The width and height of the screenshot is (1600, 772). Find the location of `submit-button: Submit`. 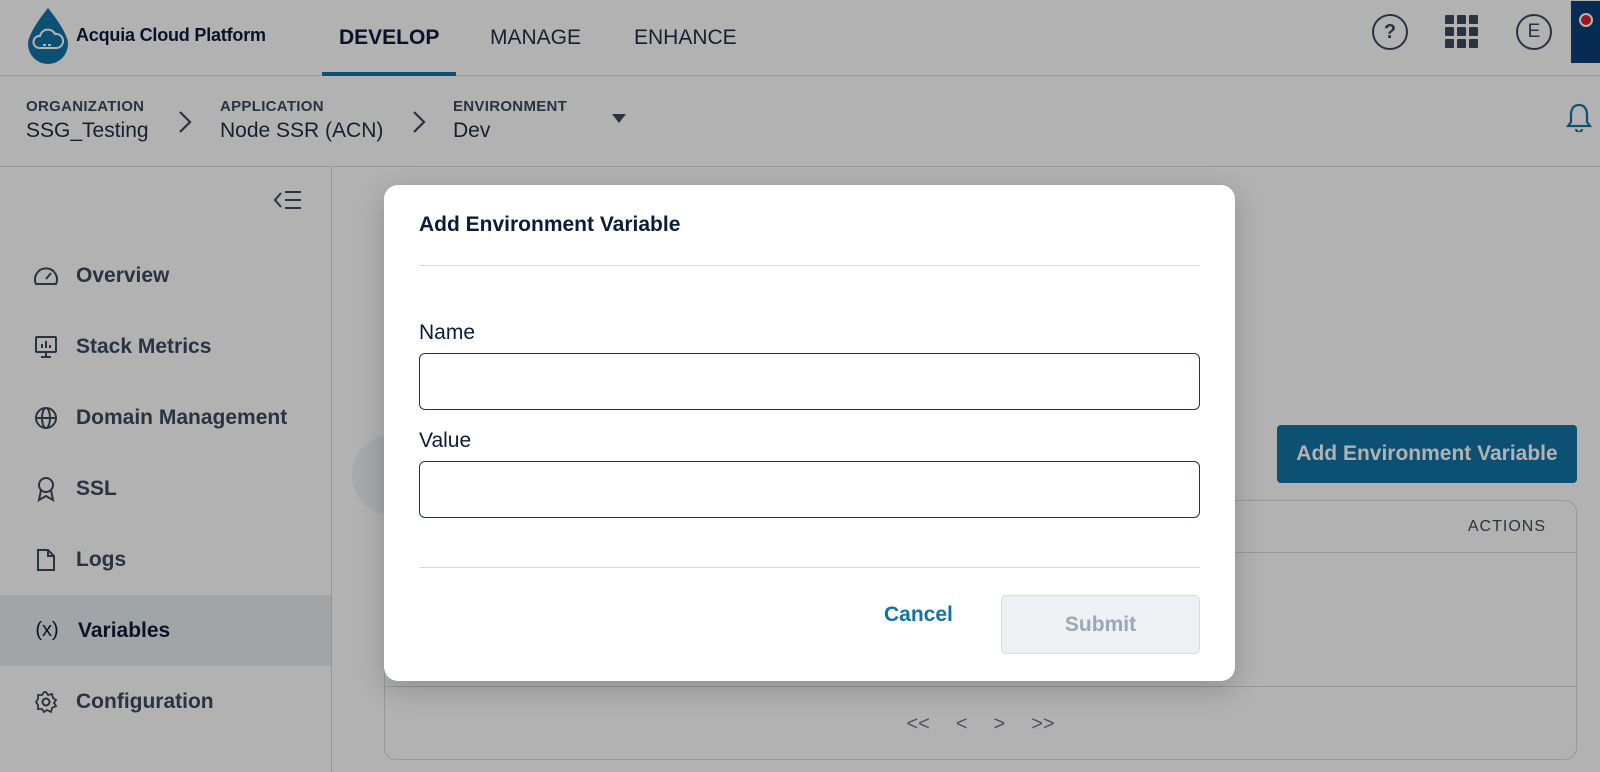

submit-button: Submit is located at coordinates (1100, 624).